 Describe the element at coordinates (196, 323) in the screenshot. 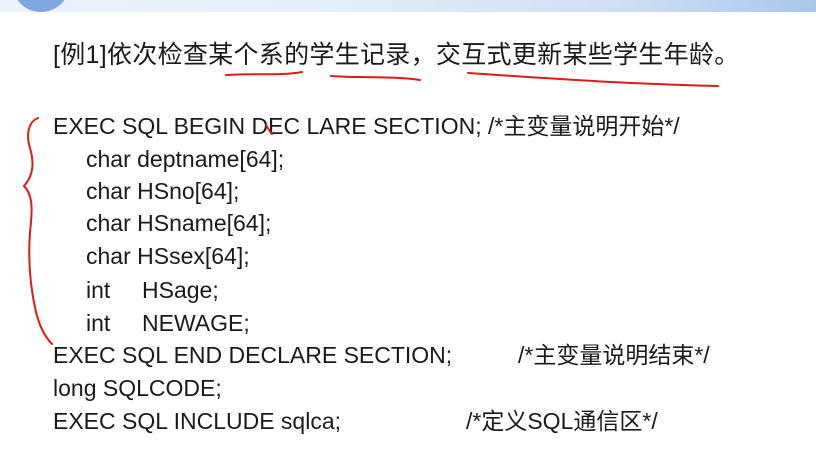

I see `code-line-newage-var: NEWAGE;` at that location.